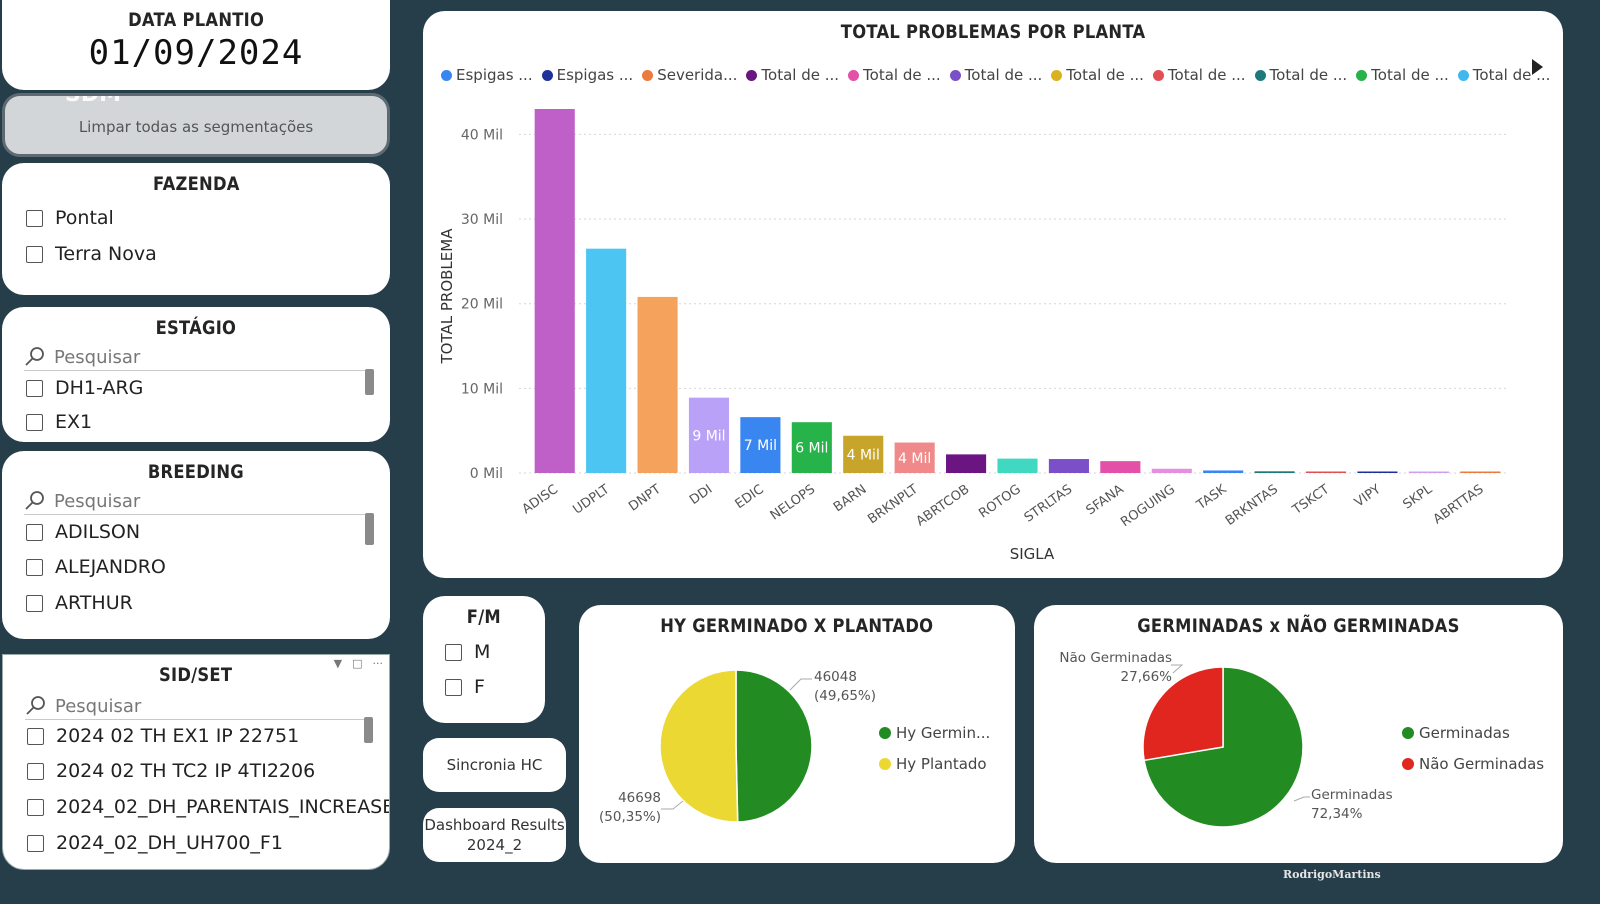 This screenshot has height=904, width=1600. Describe the element at coordinates (606, 360) in the screenshot. I see `bar-udplt` at that location.